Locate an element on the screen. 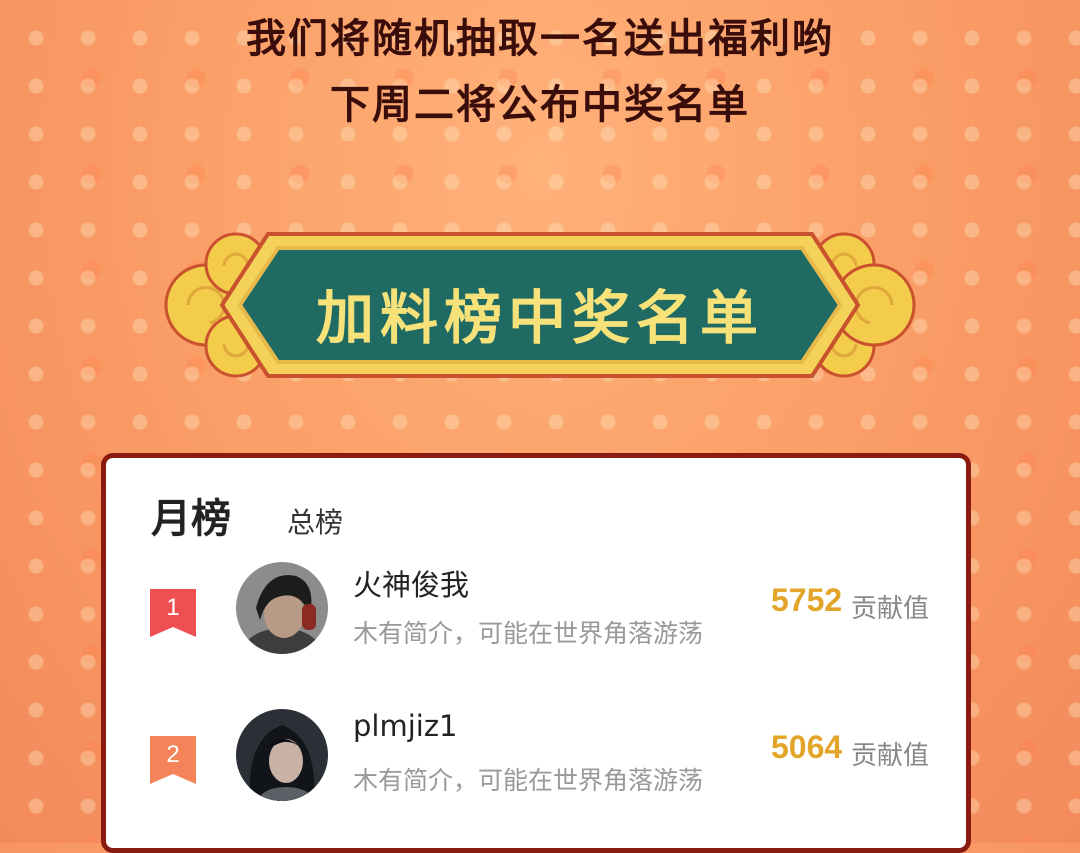  contribution-score: 5752 is located at coordinates (807, 600).